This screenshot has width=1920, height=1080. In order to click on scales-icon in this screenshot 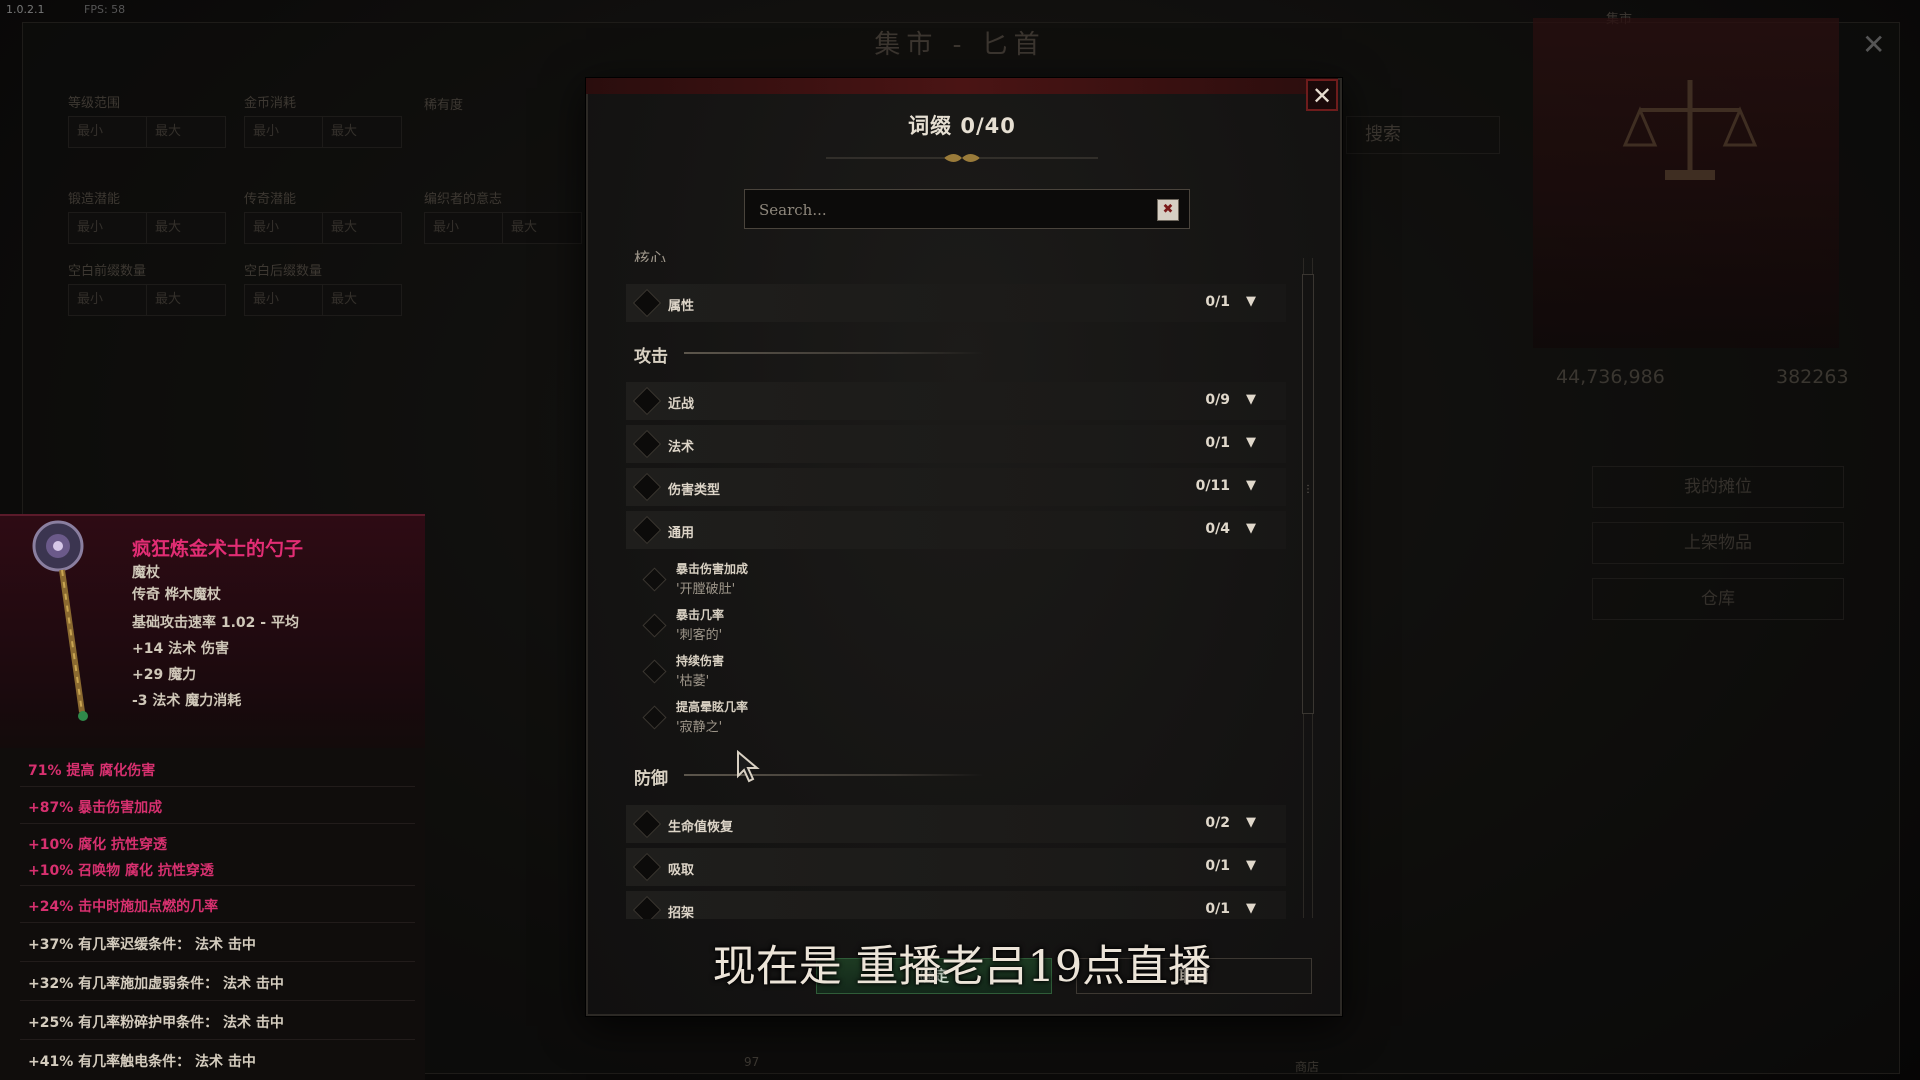, I will do `click(1690, 130)`.